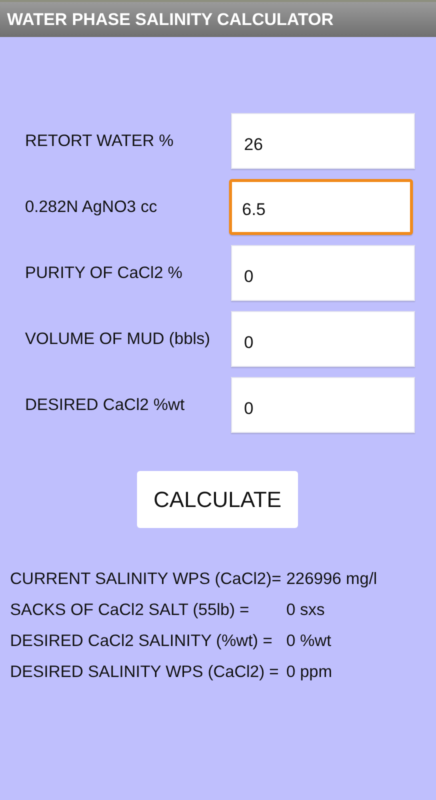 Image resolution: width=436 pixels, height=800 pixels. What do you see at coordinates (91, 207) in the screenshot?
I see `field-label: 0.282N AgNO3 cc` at bounding box center [91, 207].